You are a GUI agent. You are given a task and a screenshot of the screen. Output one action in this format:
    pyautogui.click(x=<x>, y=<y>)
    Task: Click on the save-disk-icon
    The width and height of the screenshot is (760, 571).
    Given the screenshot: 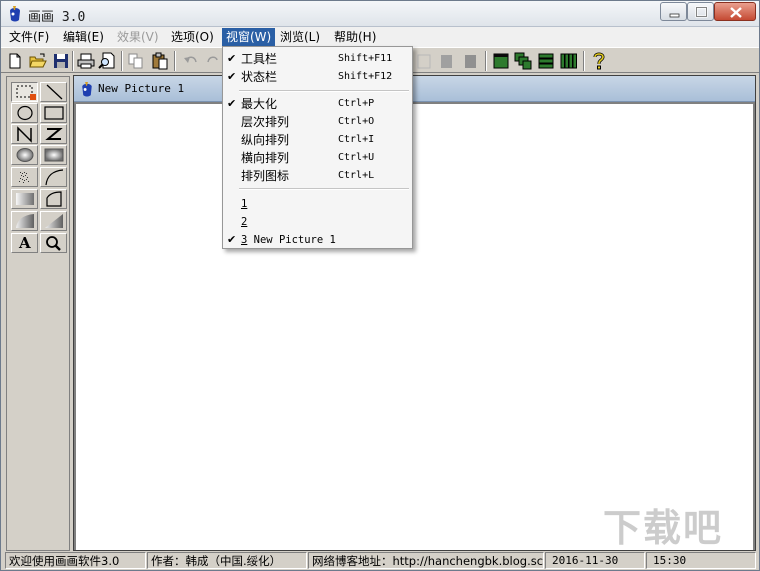 What is the action you would take?
    pyautogui.click(x=61, y=61)
    